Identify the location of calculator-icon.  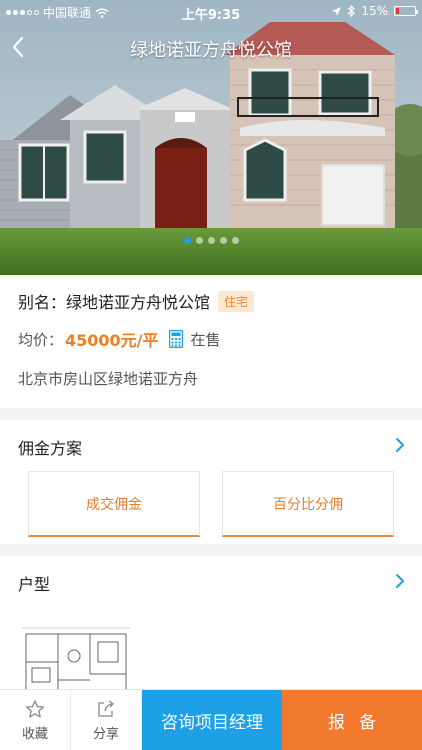
(175, 339).